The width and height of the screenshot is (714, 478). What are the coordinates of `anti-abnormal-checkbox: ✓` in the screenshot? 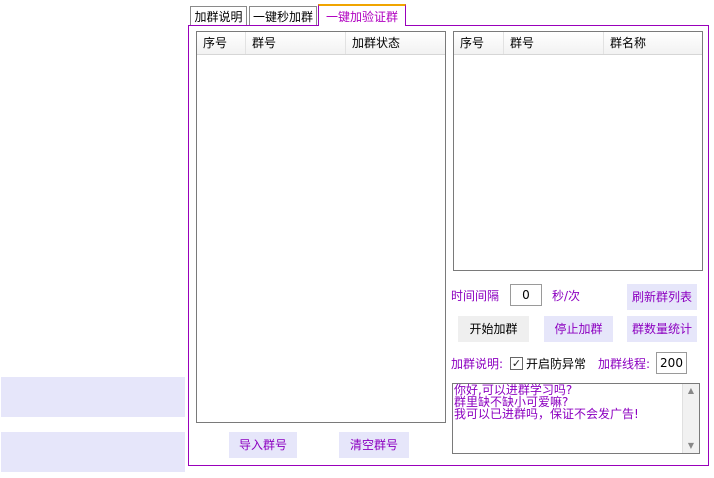 It's located at (516, 363).